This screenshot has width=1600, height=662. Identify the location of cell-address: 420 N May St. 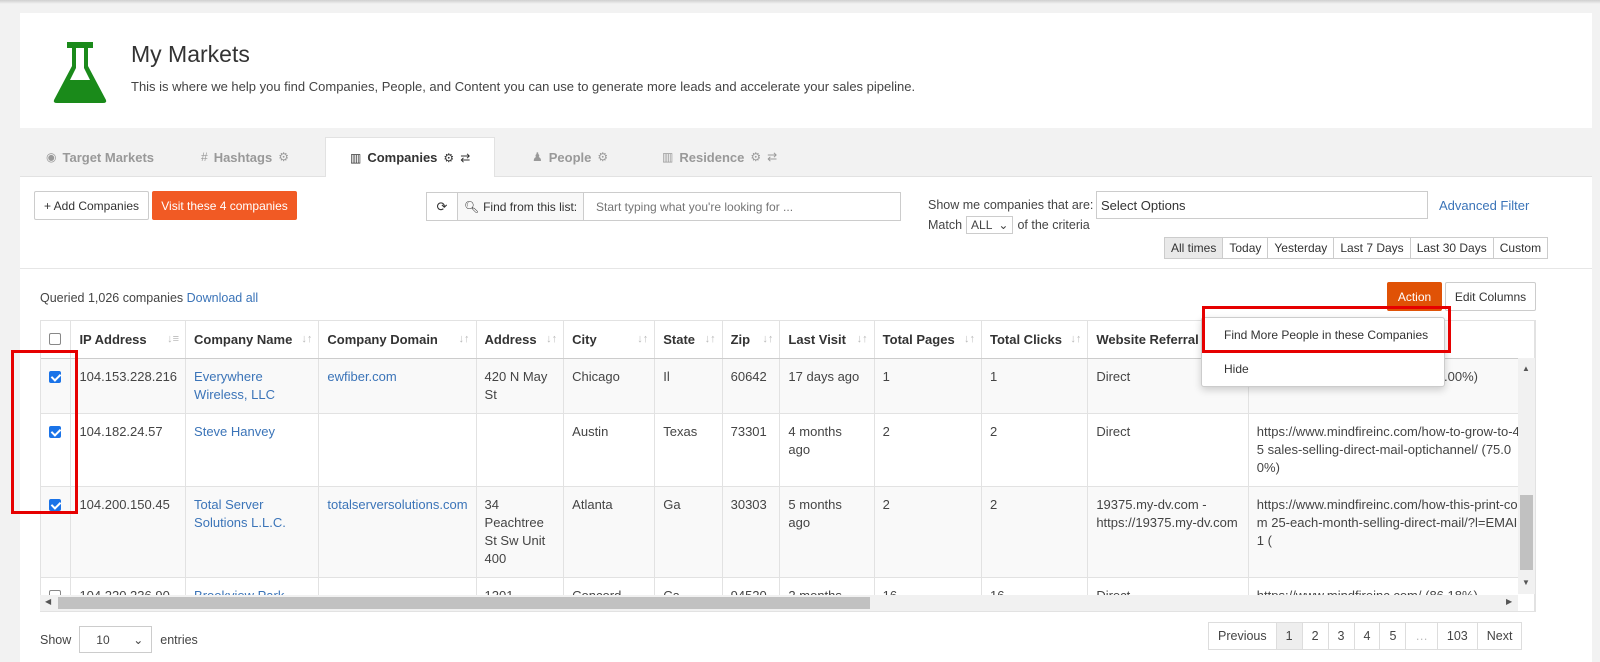
(520, 386).